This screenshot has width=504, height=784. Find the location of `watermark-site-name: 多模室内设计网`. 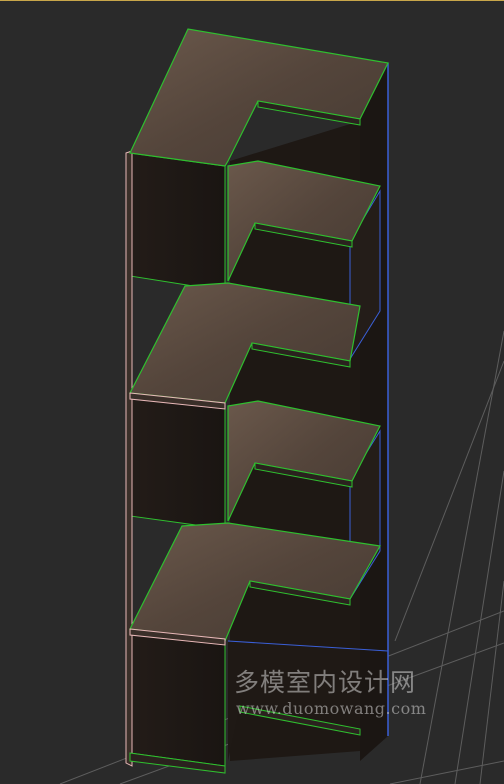

watermark-site-name: 多模室内设计网 is located at coordinates (325, 682).